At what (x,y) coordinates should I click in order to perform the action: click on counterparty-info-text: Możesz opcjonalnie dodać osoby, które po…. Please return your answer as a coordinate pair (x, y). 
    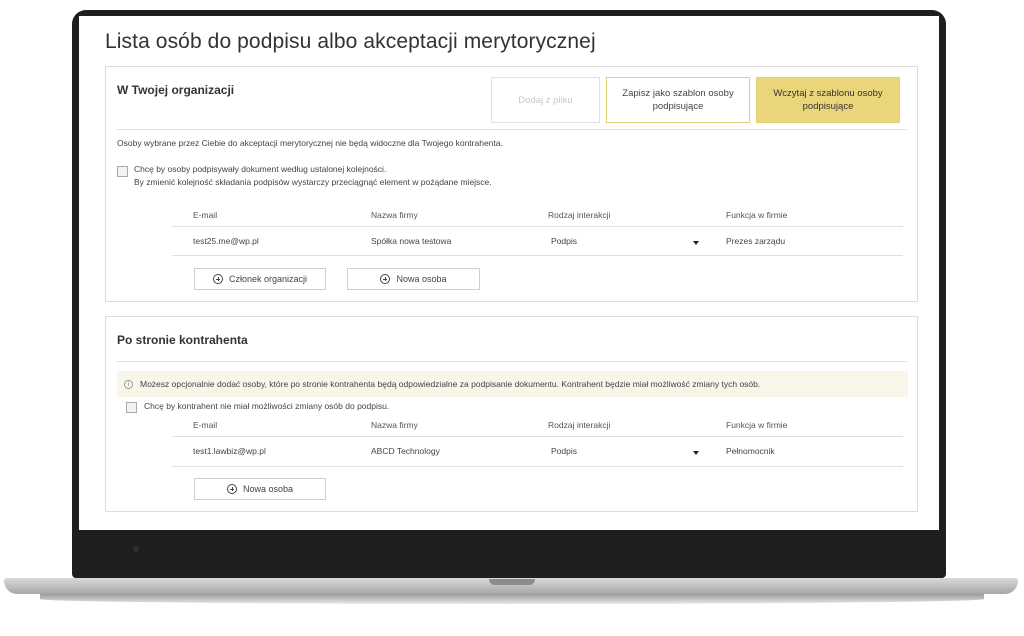
    Looking at the image, I should click on (450, 384).